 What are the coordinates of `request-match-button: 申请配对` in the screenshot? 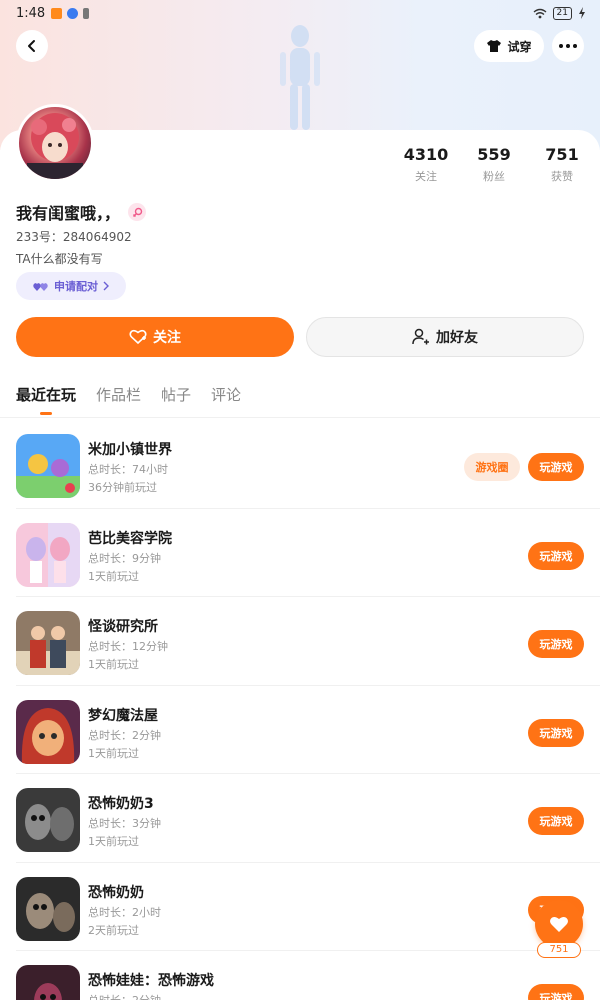 It's located at (71, 286).